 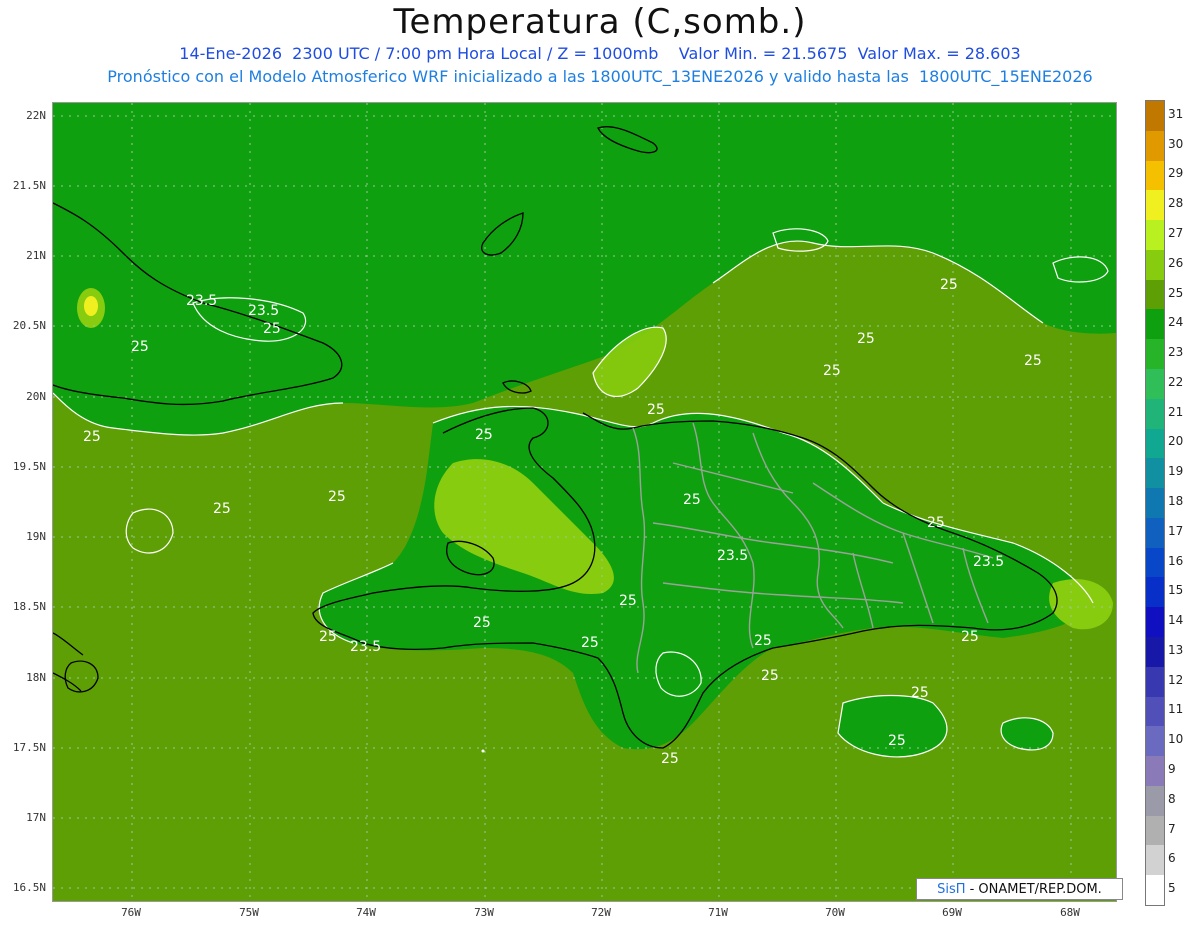 I want to click on colorbar-label: 18, so click(x=1176, y=501).